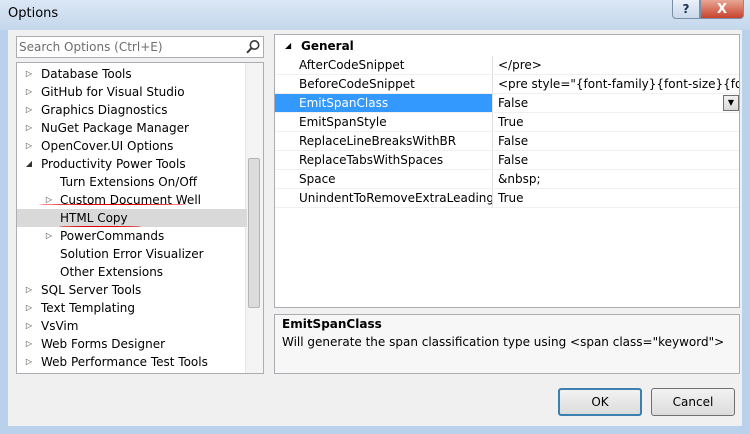 Image resolution: width=750 pixels, height=434 pixels. I want to click on tree-item: ▷ Graphics Diagnostics, so click(132, 110).